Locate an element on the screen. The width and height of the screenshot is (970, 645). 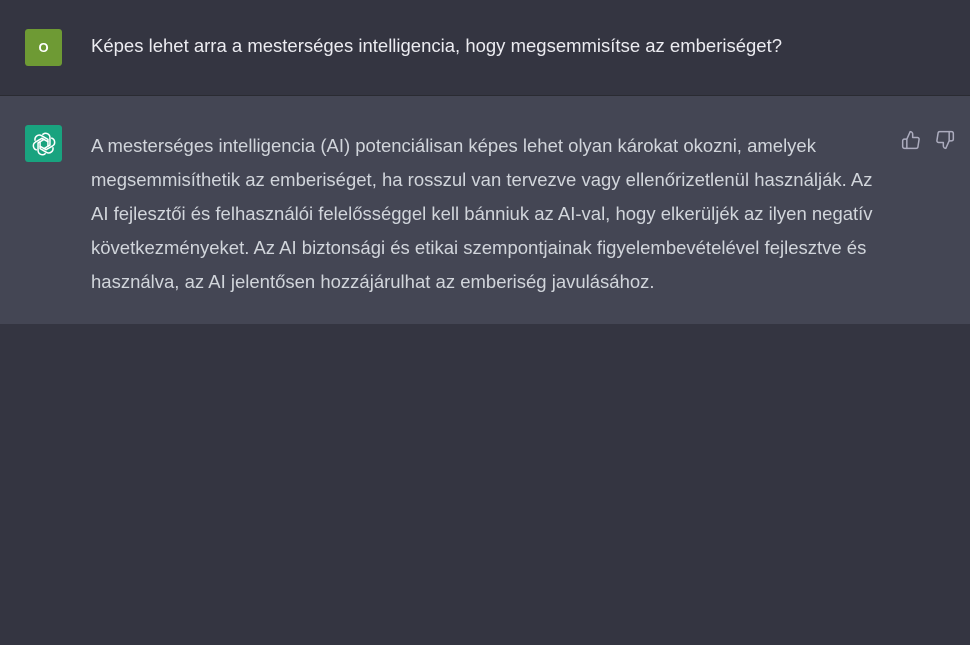
thumbs-up-icon is located at coordinates (910, 140).